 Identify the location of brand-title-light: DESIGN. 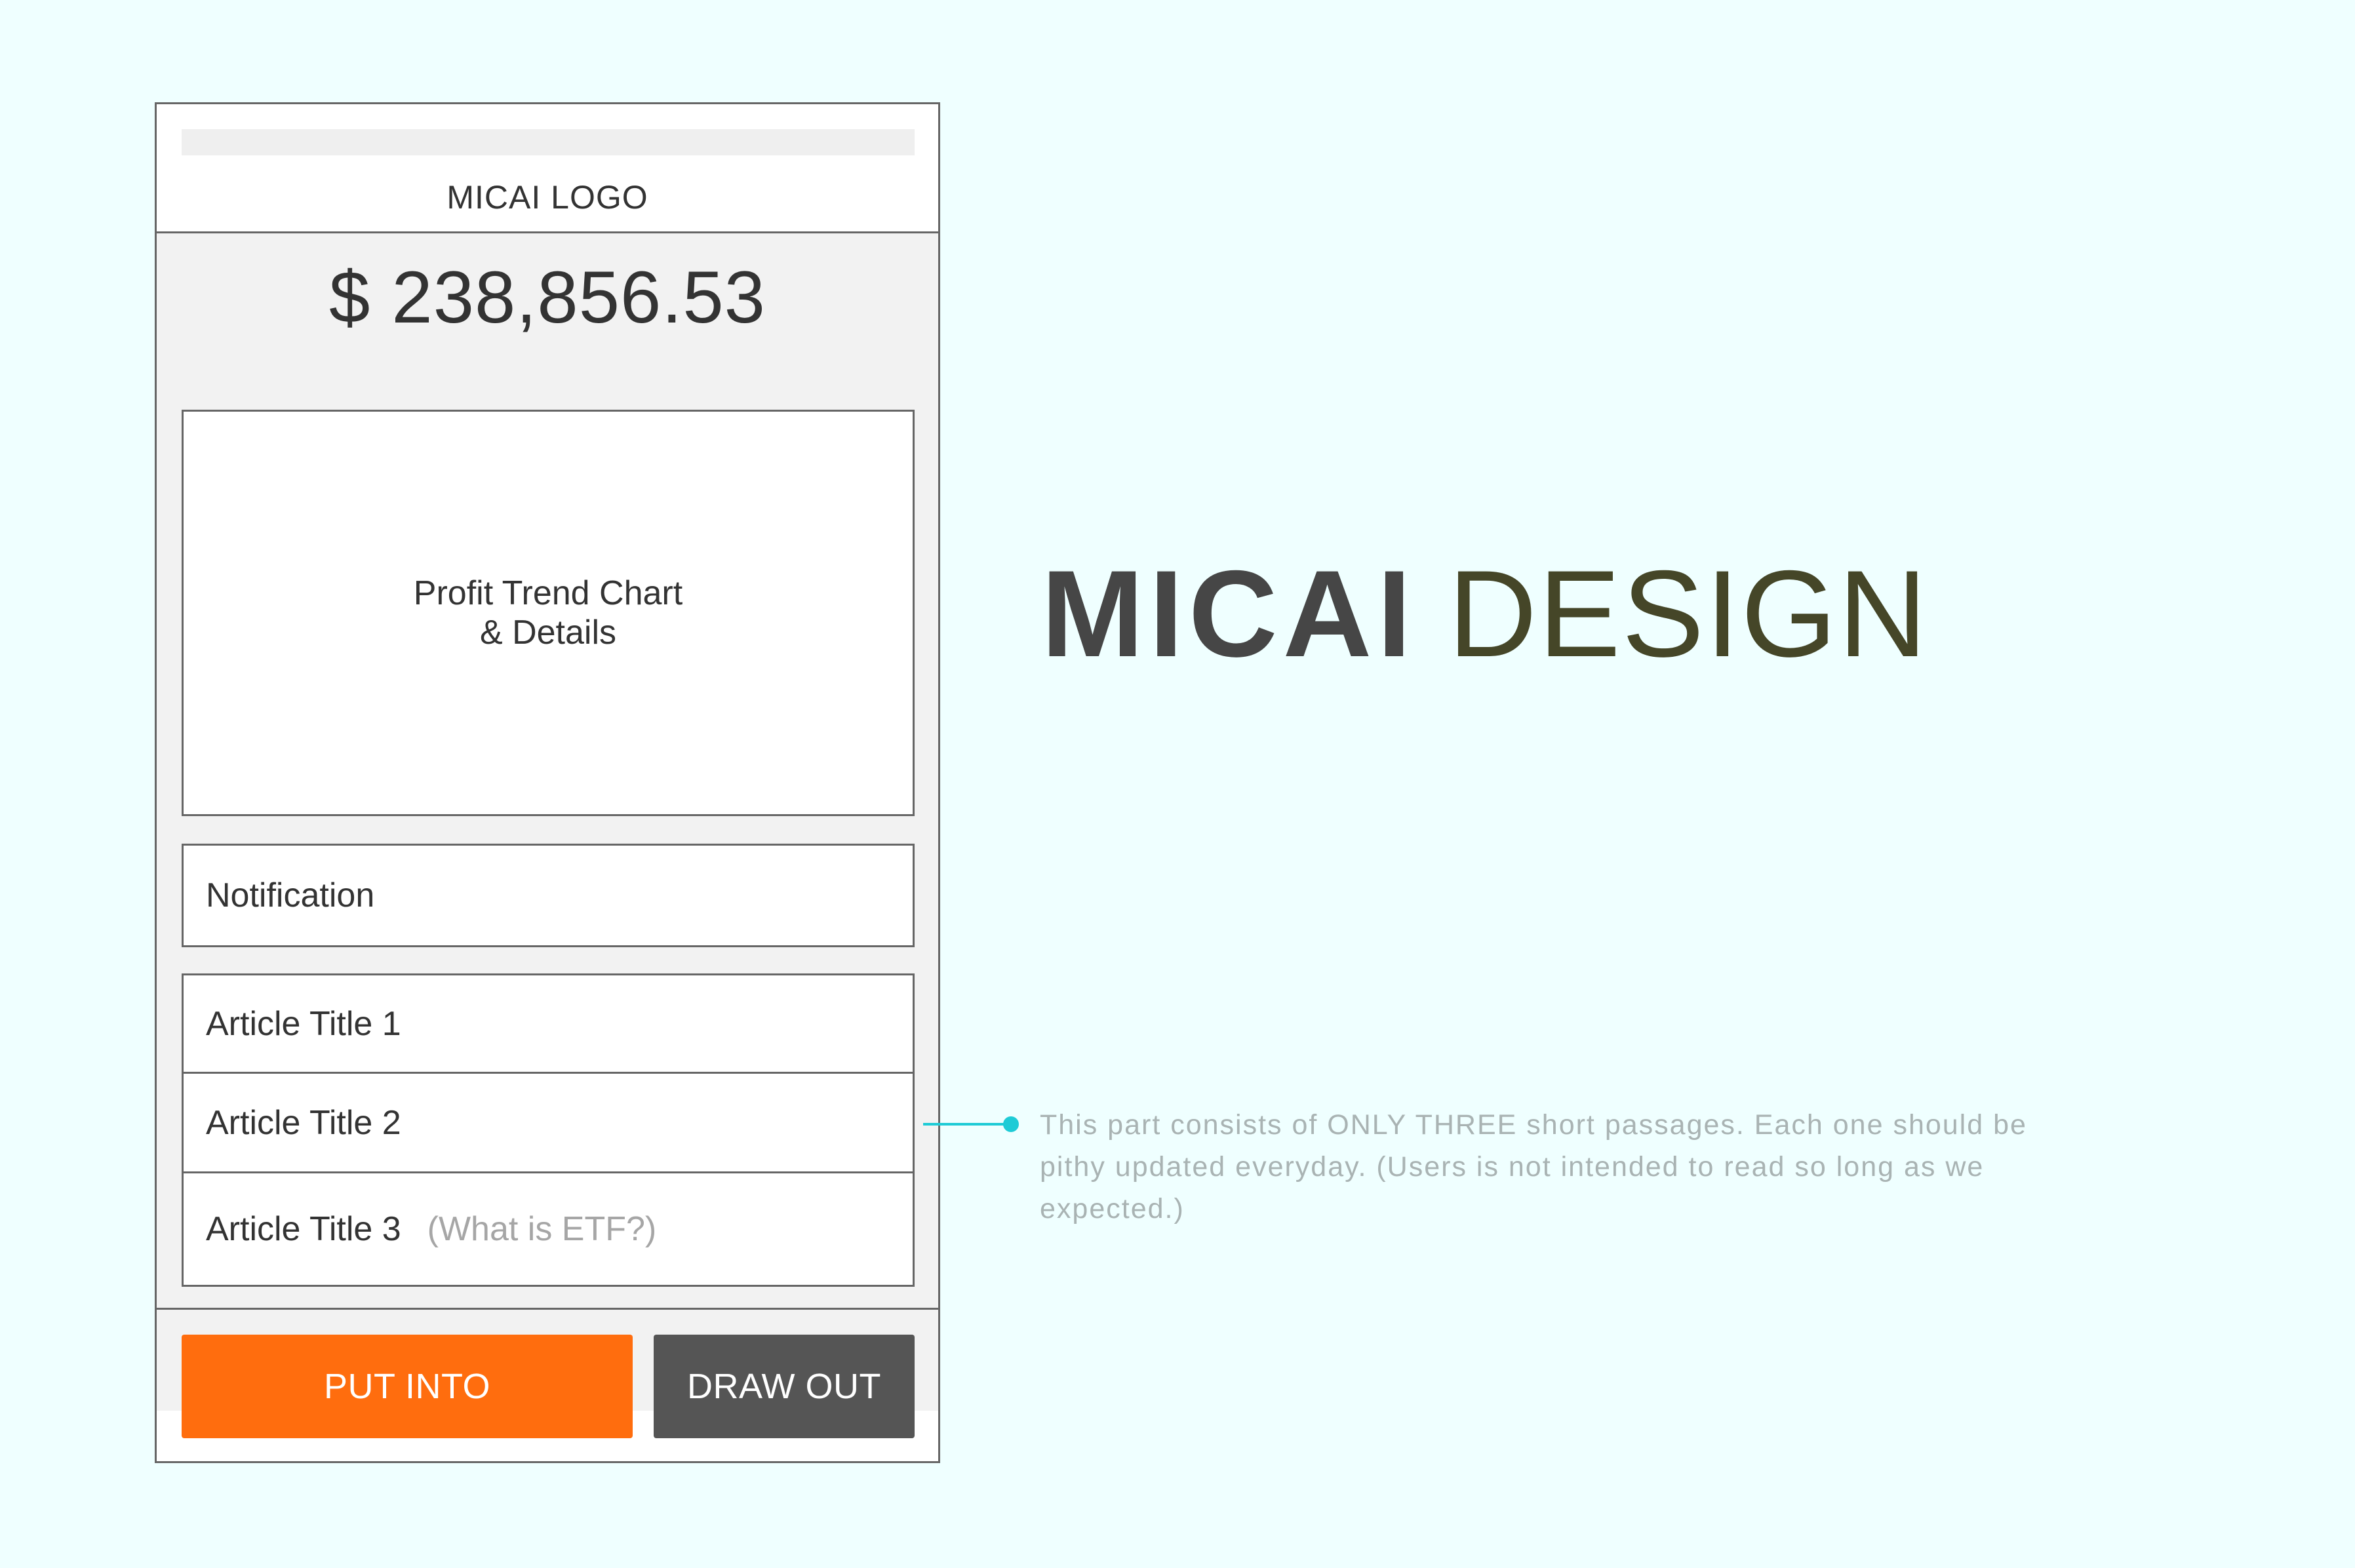
(1689, 613).